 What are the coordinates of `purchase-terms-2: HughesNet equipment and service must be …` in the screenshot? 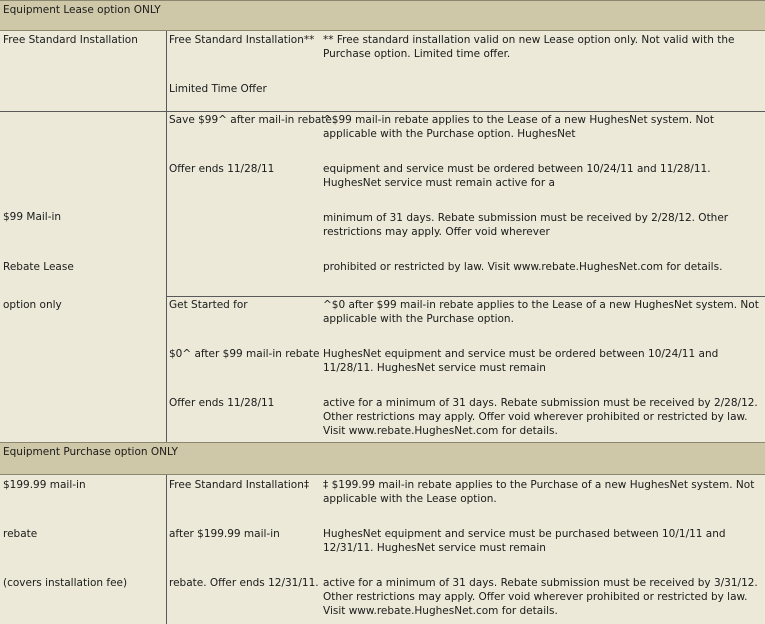 It's located at (524, 541).